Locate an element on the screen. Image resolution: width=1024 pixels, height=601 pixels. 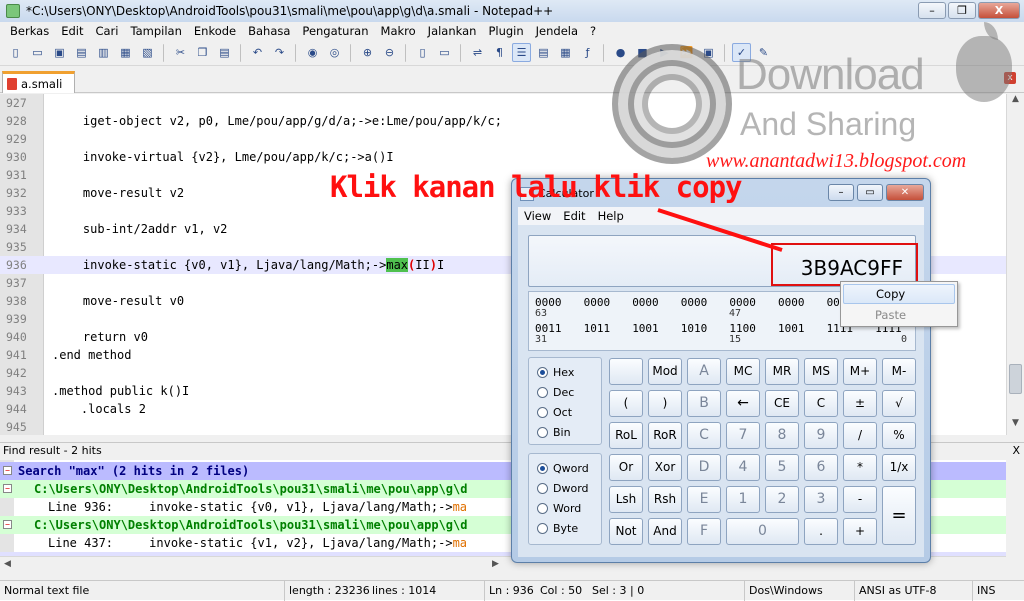
annotation-arrow is located at coordinates (720, 230).